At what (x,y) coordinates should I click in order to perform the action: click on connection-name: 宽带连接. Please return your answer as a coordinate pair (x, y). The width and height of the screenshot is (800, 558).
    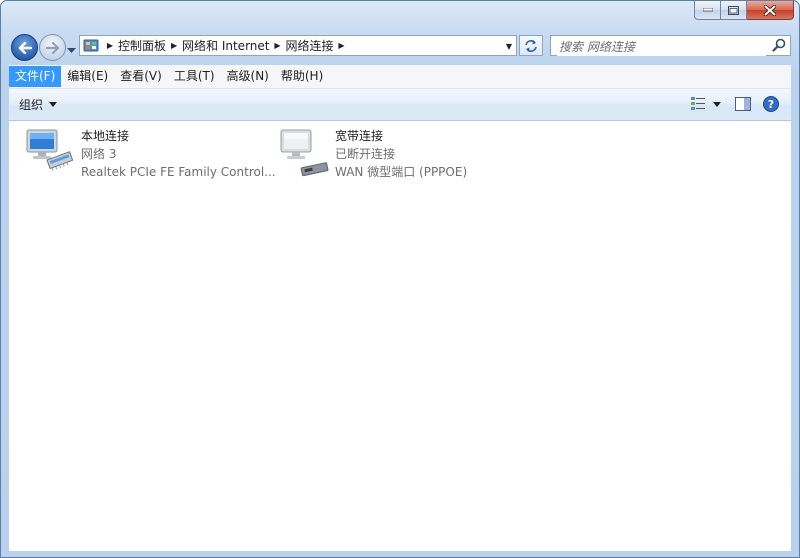
    Looking at the image, I should click on (359, 136).